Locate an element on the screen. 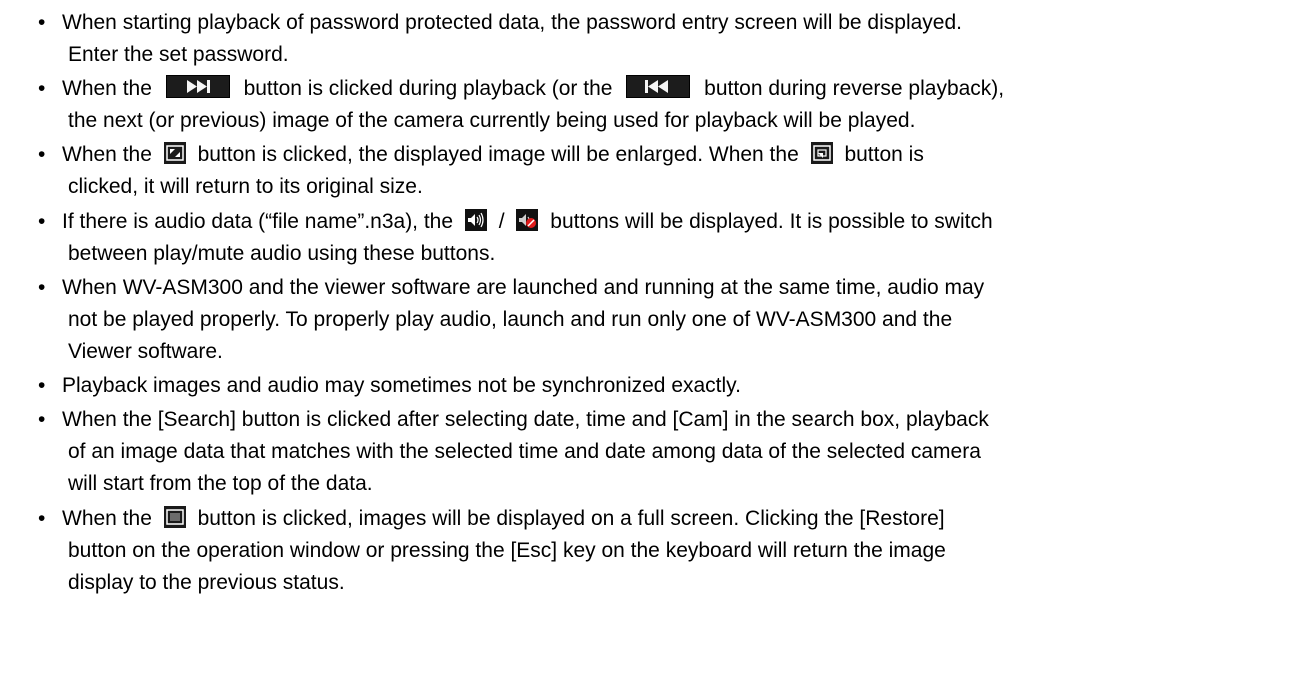 Image resolution: width=1303 pixels, height=694 pixels. rewind-icon is located at coordinates (658, 86).